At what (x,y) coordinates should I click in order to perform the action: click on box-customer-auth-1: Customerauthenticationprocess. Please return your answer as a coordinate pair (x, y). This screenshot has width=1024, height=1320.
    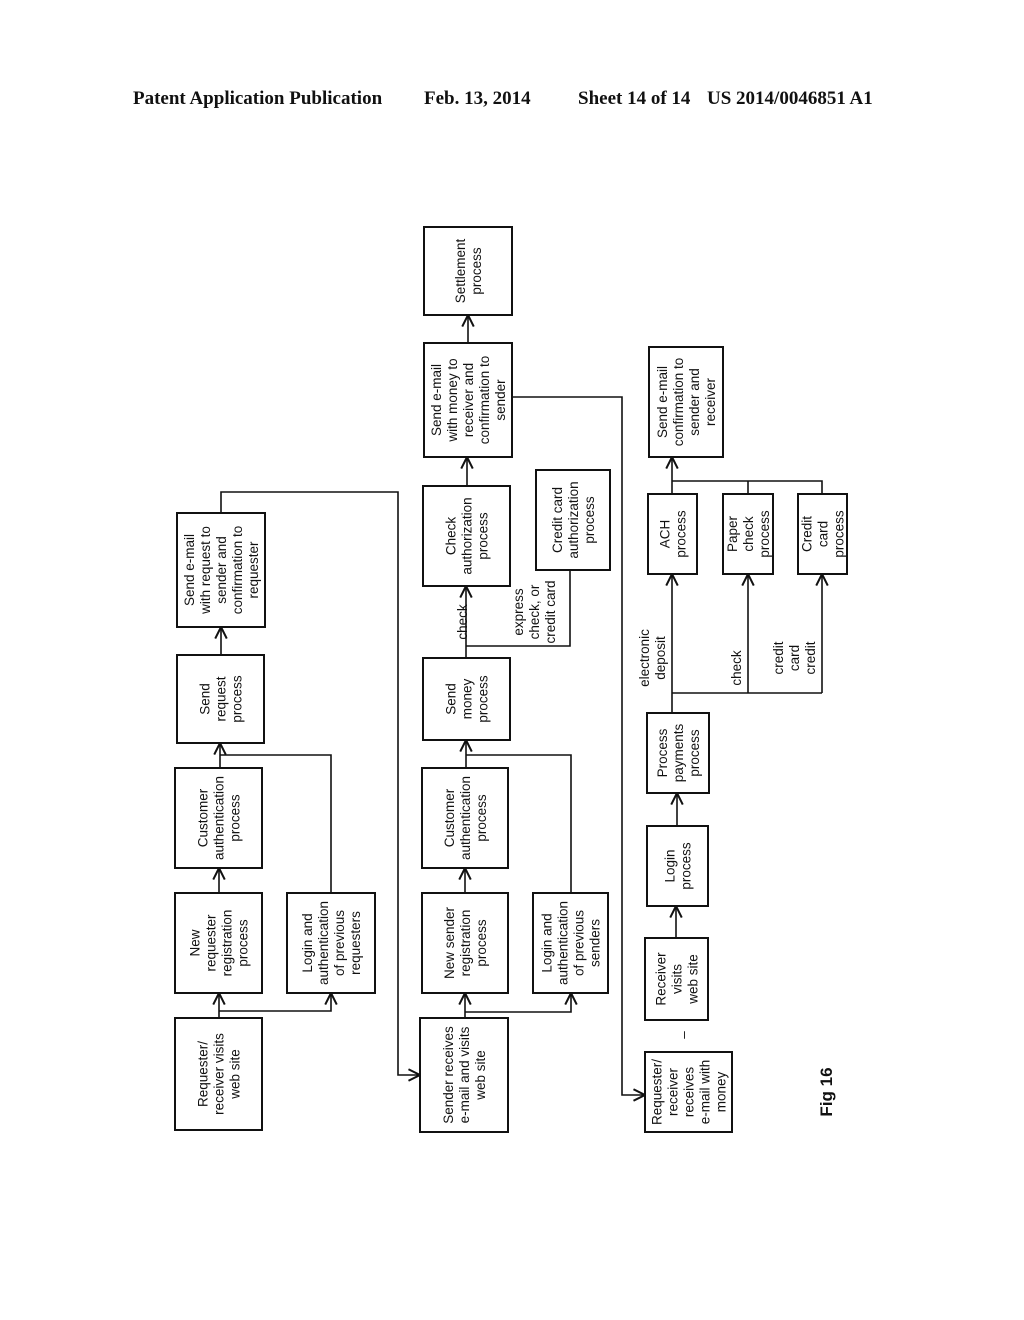
    Looking at the image, I should click on (218, 818).